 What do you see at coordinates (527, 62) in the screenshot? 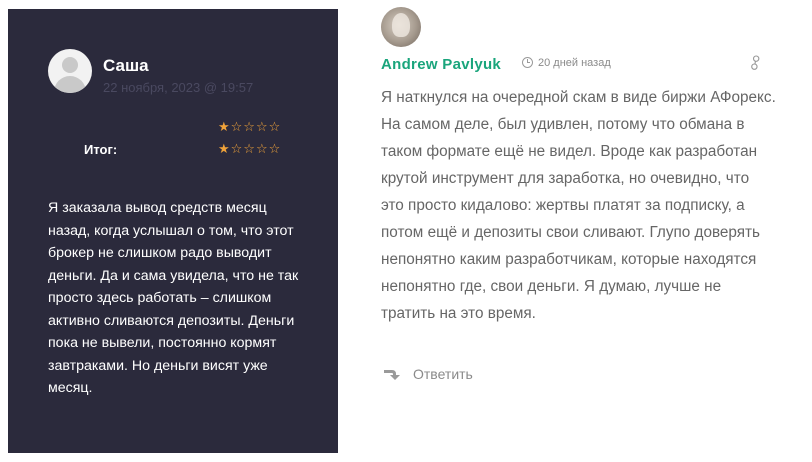
I see `clock-icon` at bounding box center [527, 62].